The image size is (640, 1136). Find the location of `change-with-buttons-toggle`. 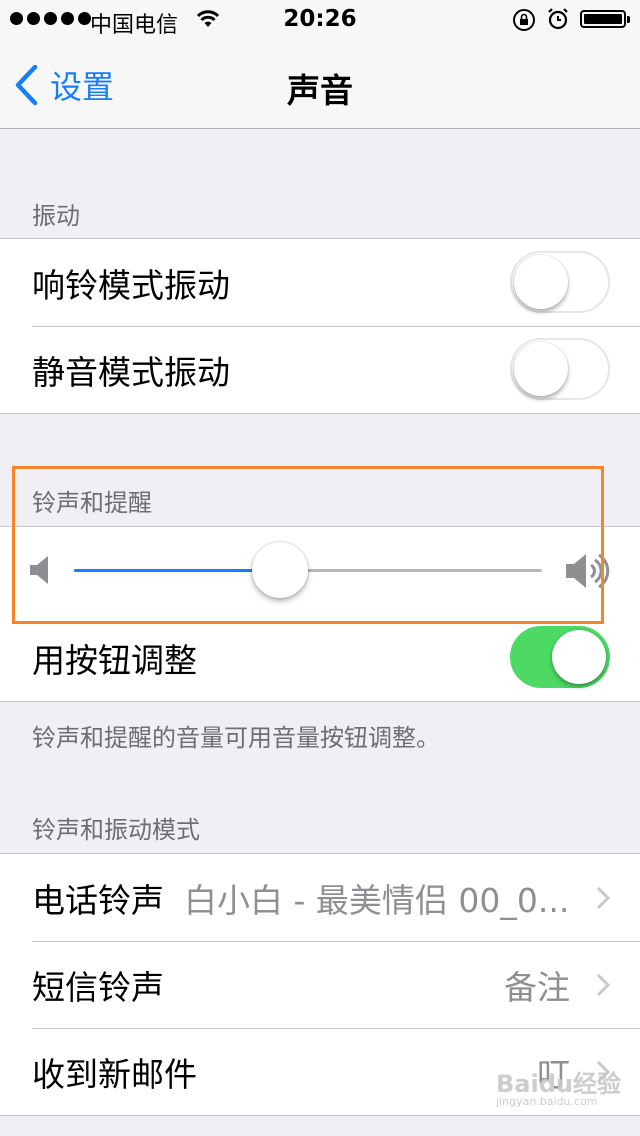

change-with-buttons-toggle is located at coordinates (560, 657).